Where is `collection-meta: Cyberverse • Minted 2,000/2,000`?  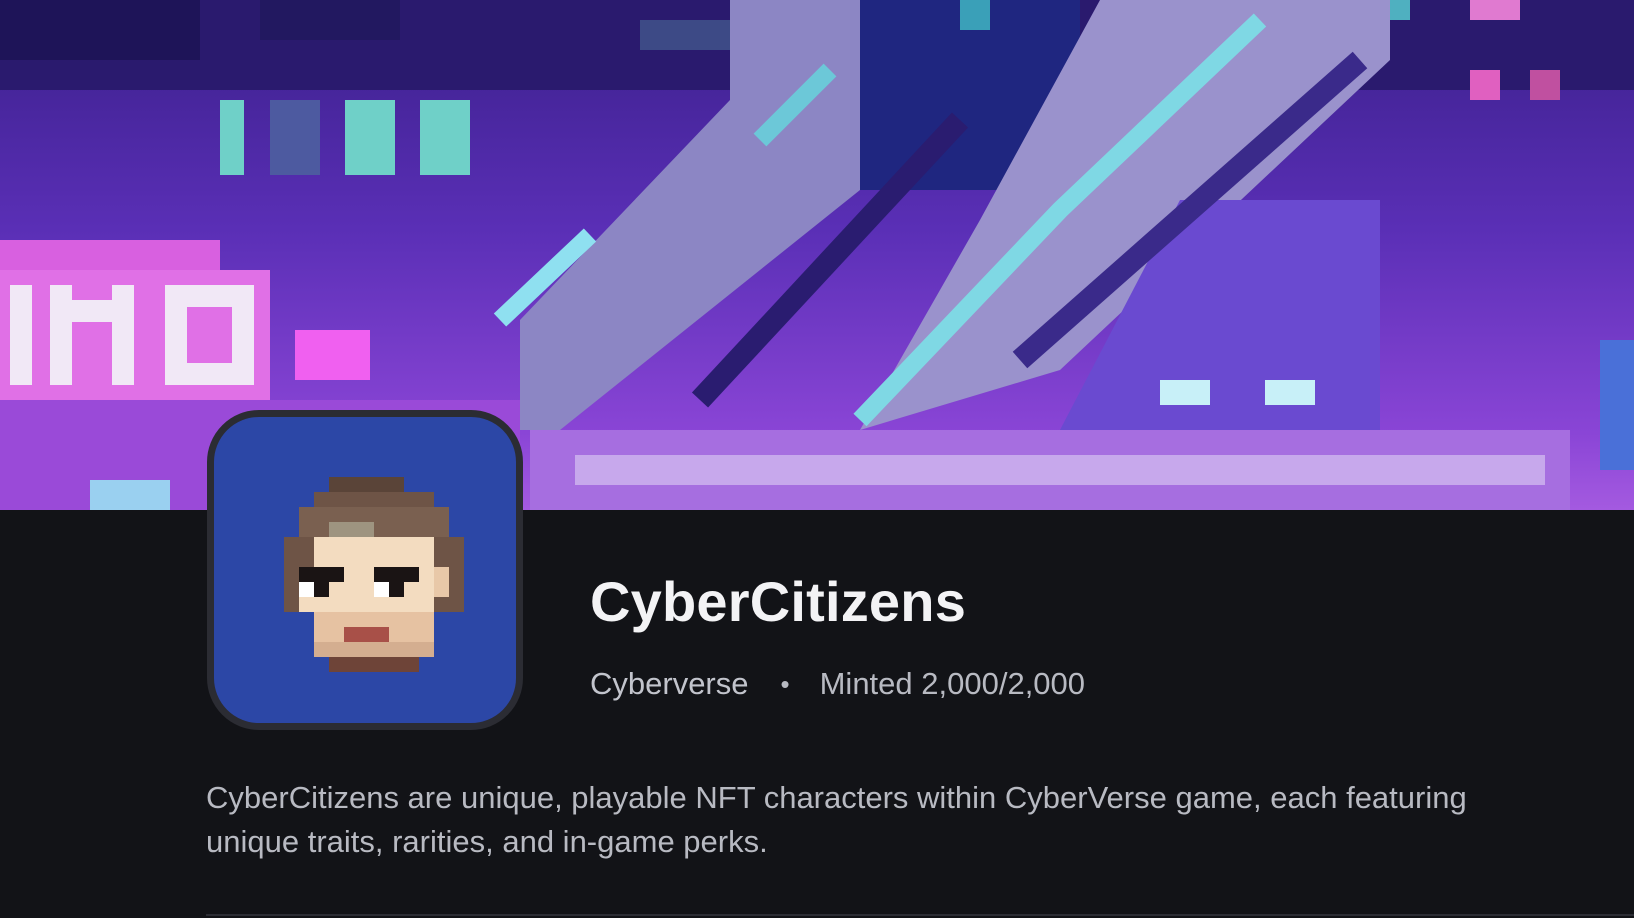 collection-meta: Cyberverse • Minted 2,000/2,000 is located at coordinates (837, 684).